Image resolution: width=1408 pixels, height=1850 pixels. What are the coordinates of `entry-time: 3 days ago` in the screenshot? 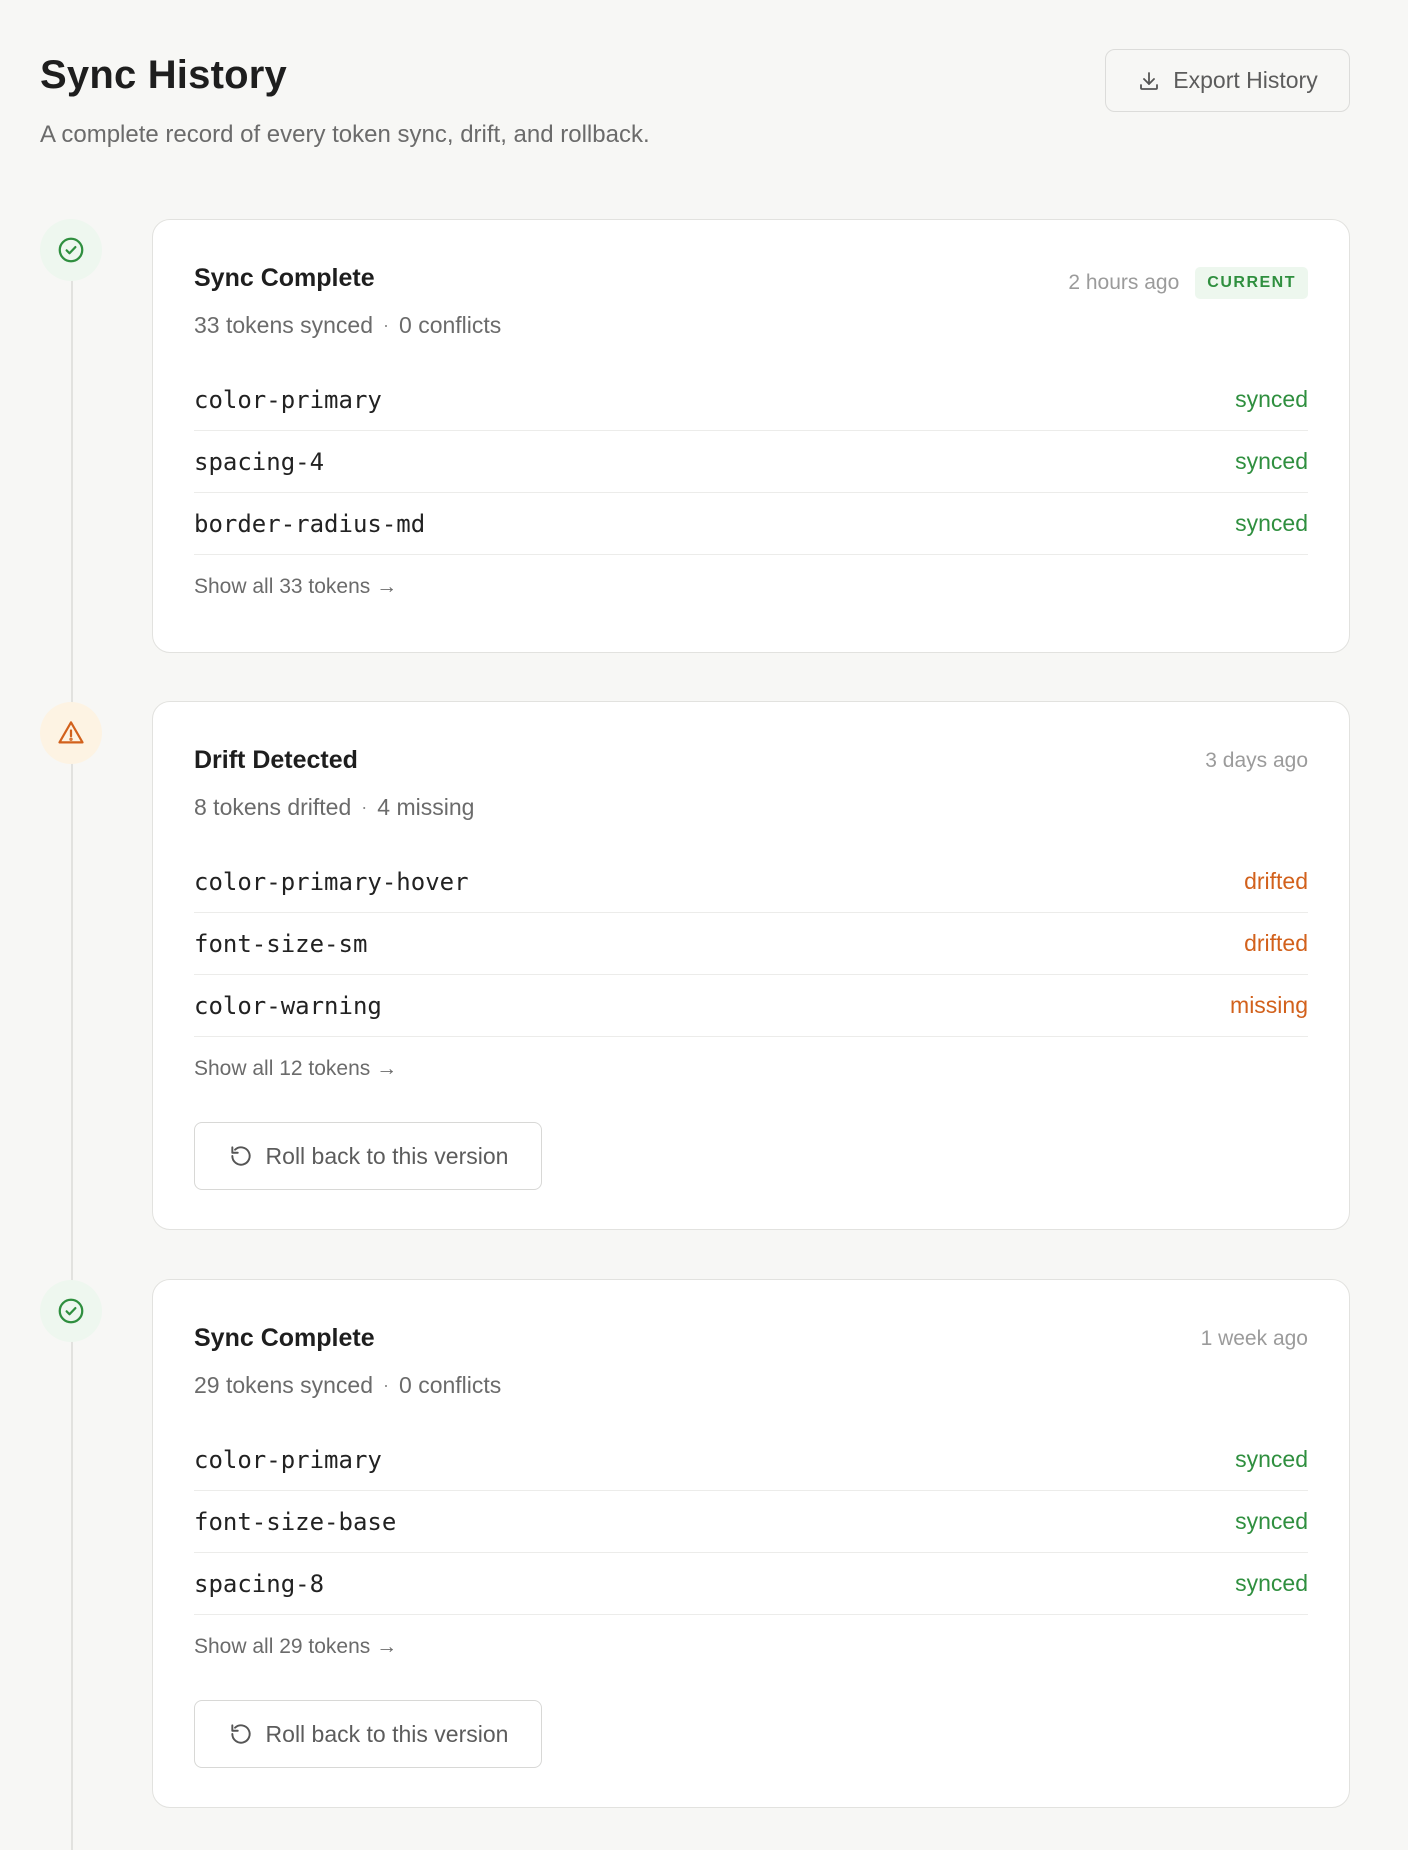 It's located at (1256, 760).